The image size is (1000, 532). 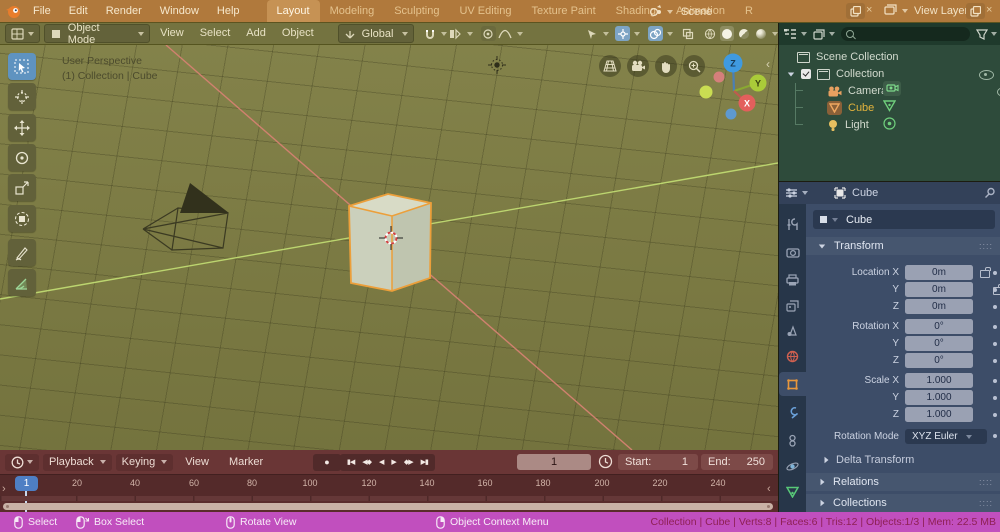 I want to click on workspace-tab-rendering: R, so click(x=749, y=11).